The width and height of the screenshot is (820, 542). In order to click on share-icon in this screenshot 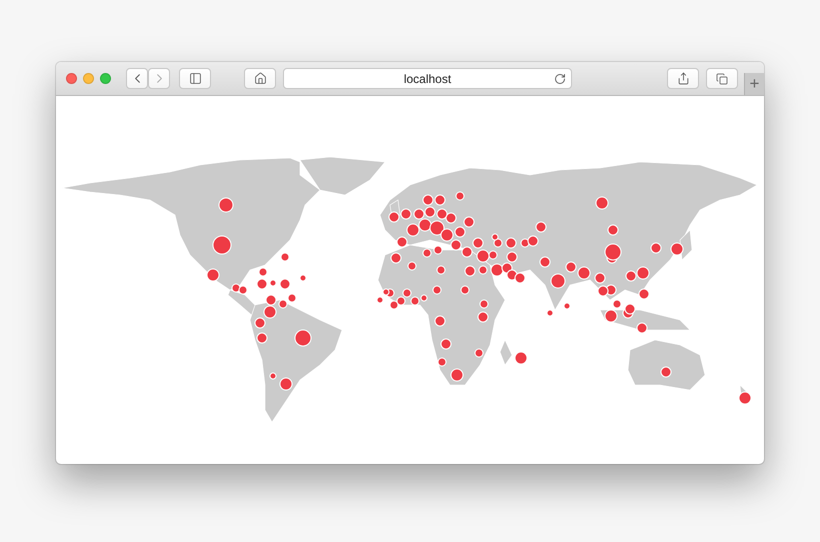, I will do `click(683, 78)`.